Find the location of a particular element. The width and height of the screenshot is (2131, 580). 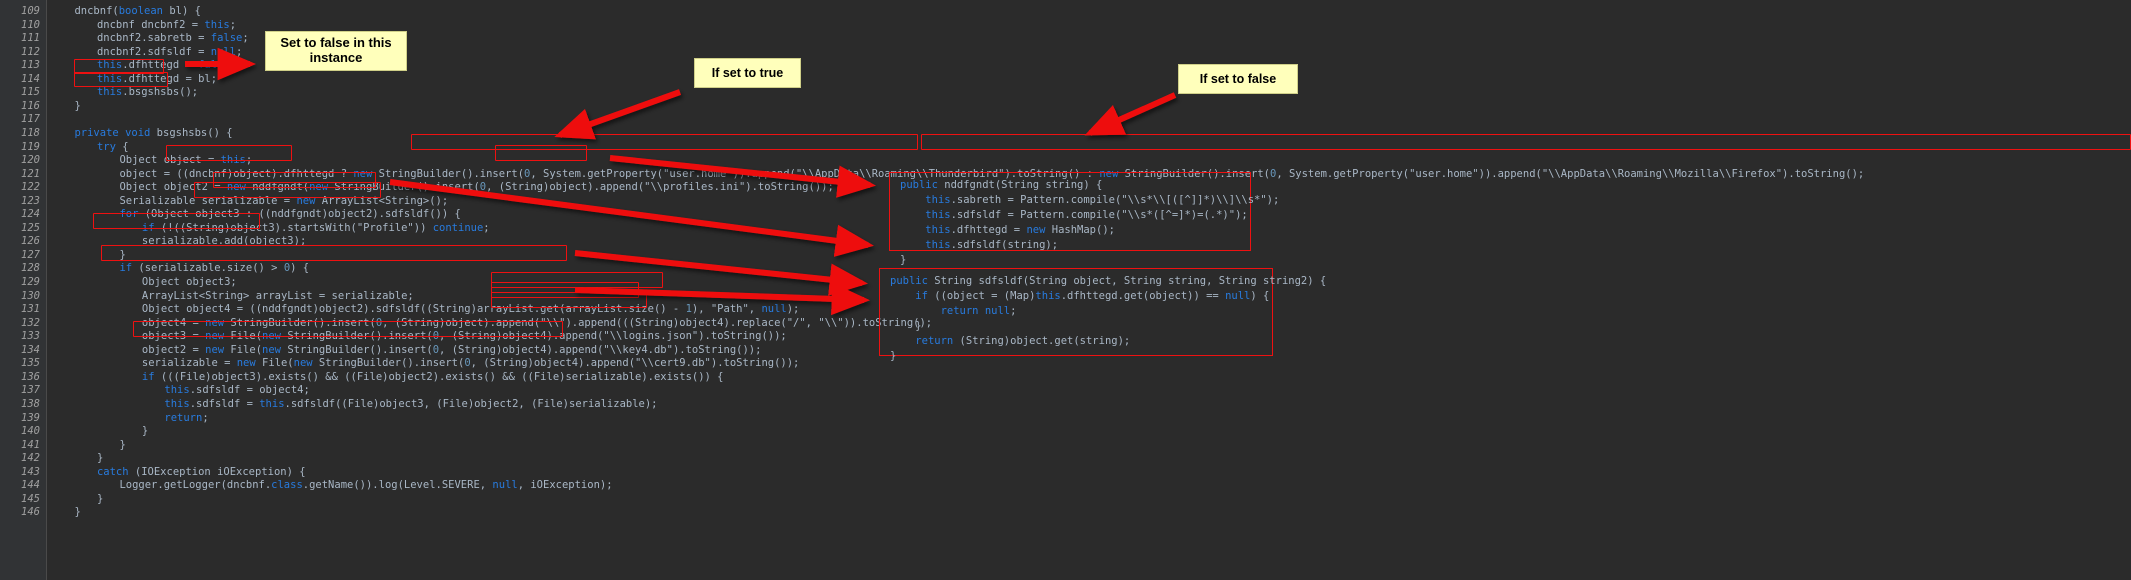

arrow-false-branch is located at coordinates (1130, 114).